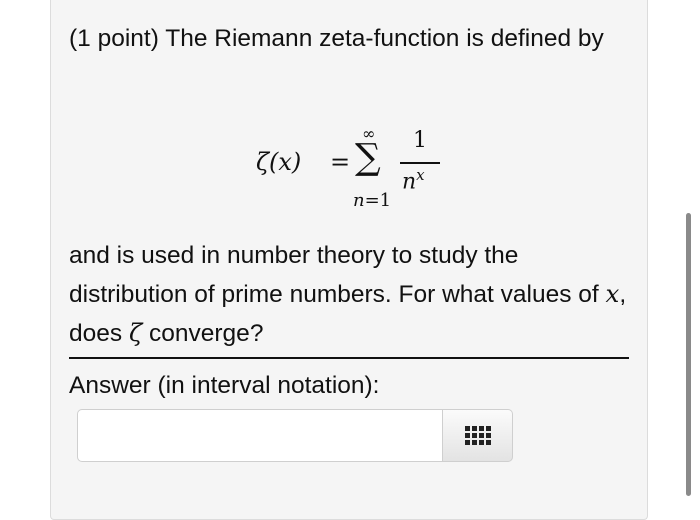 The image size is (700, 520). I want to click on formula-equals: =, so click(340, 162).